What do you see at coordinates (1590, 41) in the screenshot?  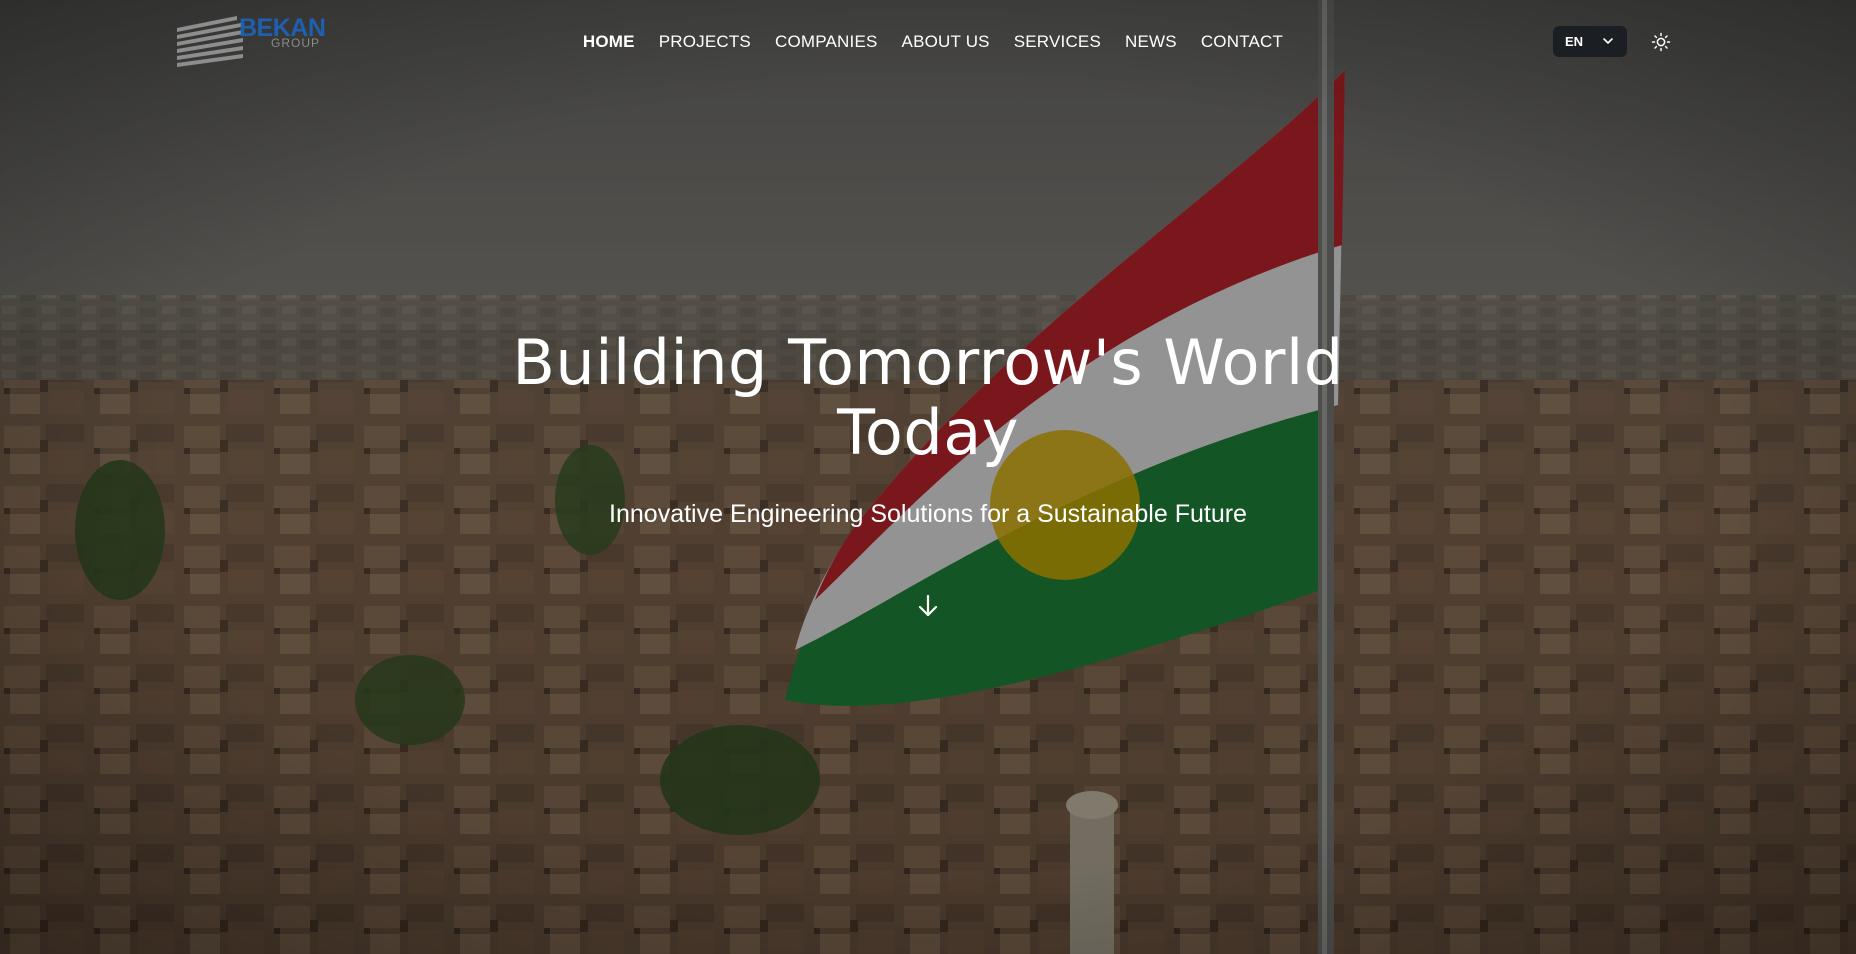 I see `language-selector: EN` at bounding box center [1590, 41].